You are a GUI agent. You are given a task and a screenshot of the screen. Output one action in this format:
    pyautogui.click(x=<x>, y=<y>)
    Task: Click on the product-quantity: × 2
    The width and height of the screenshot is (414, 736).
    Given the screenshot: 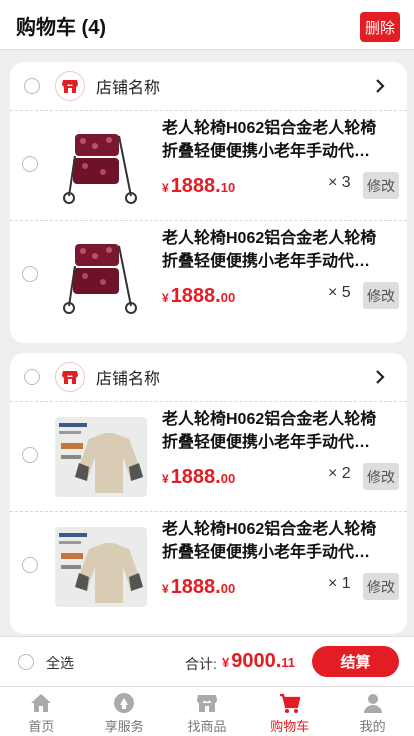 What is the action you would take?
    pyautogui.click(x=339, y=473)
    